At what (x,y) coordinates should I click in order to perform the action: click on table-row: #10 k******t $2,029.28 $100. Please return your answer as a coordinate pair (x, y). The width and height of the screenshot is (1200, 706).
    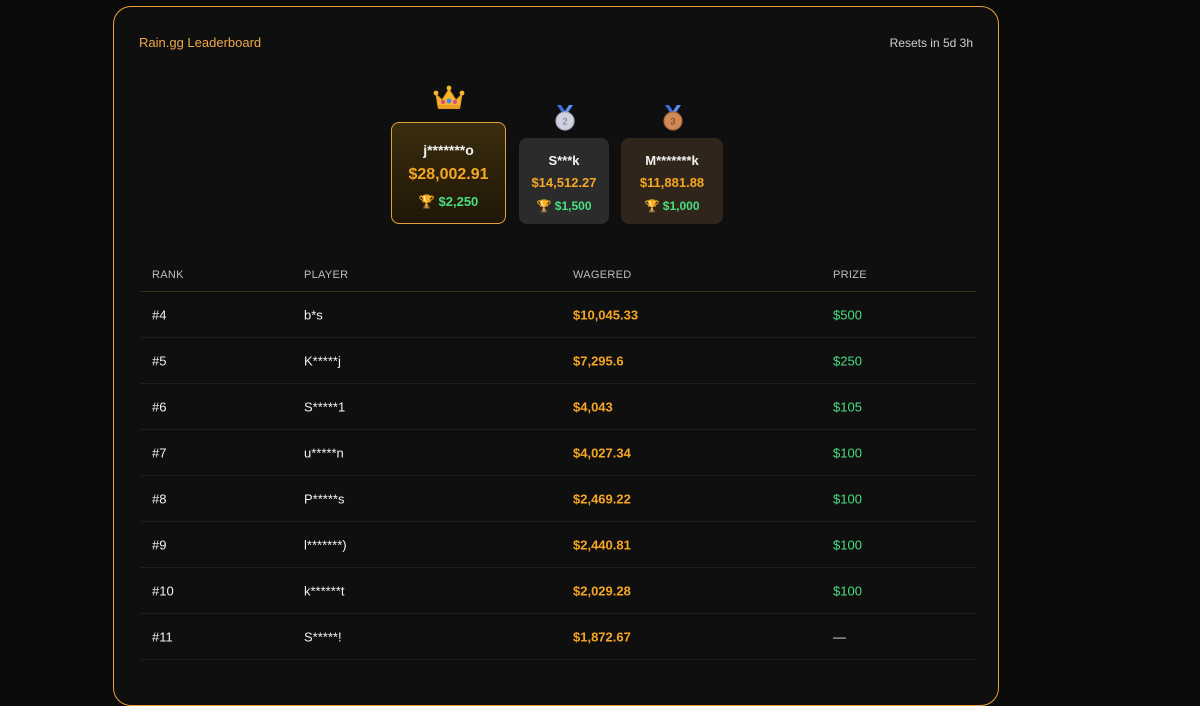
    Looking at the image, I should click on (558, 591).